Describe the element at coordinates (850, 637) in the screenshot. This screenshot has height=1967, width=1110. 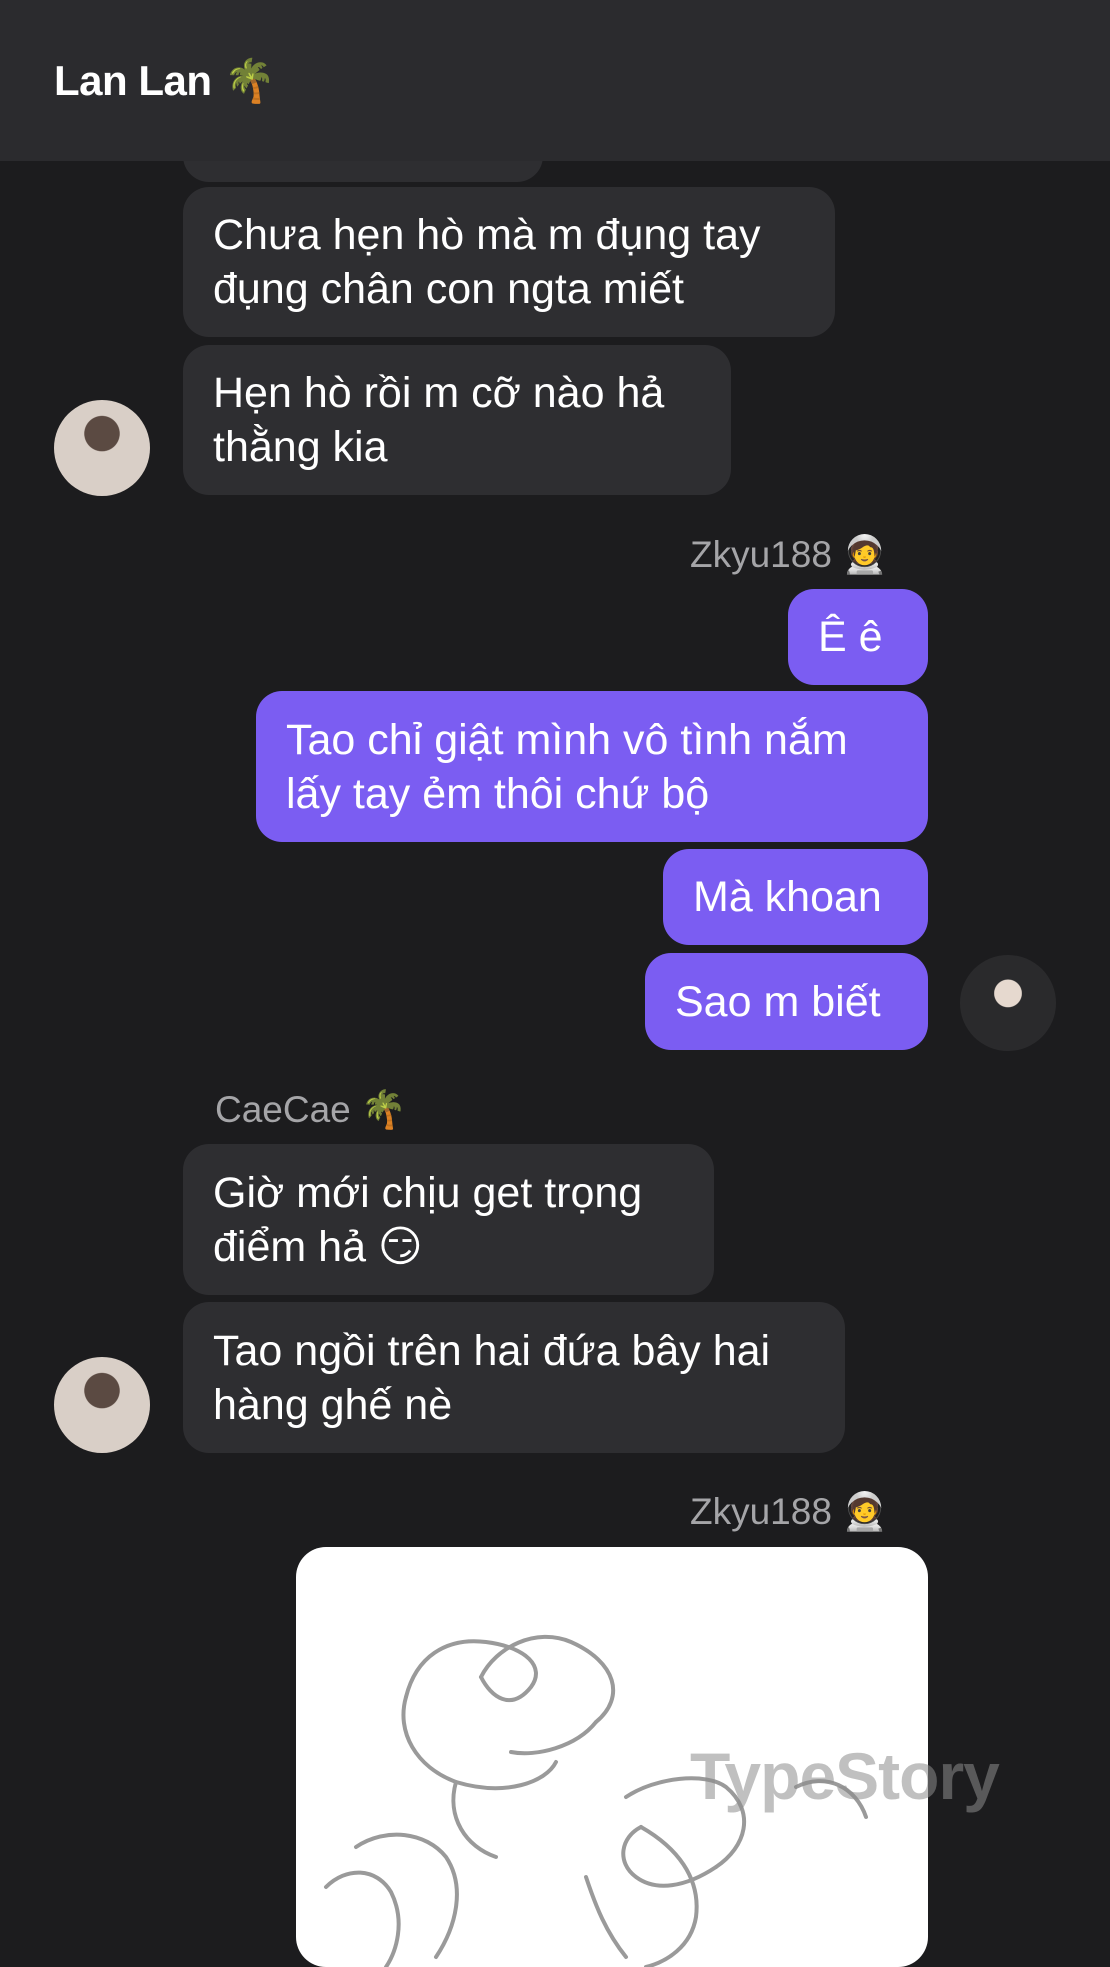
I see `message-text: Ê ê` at that location.